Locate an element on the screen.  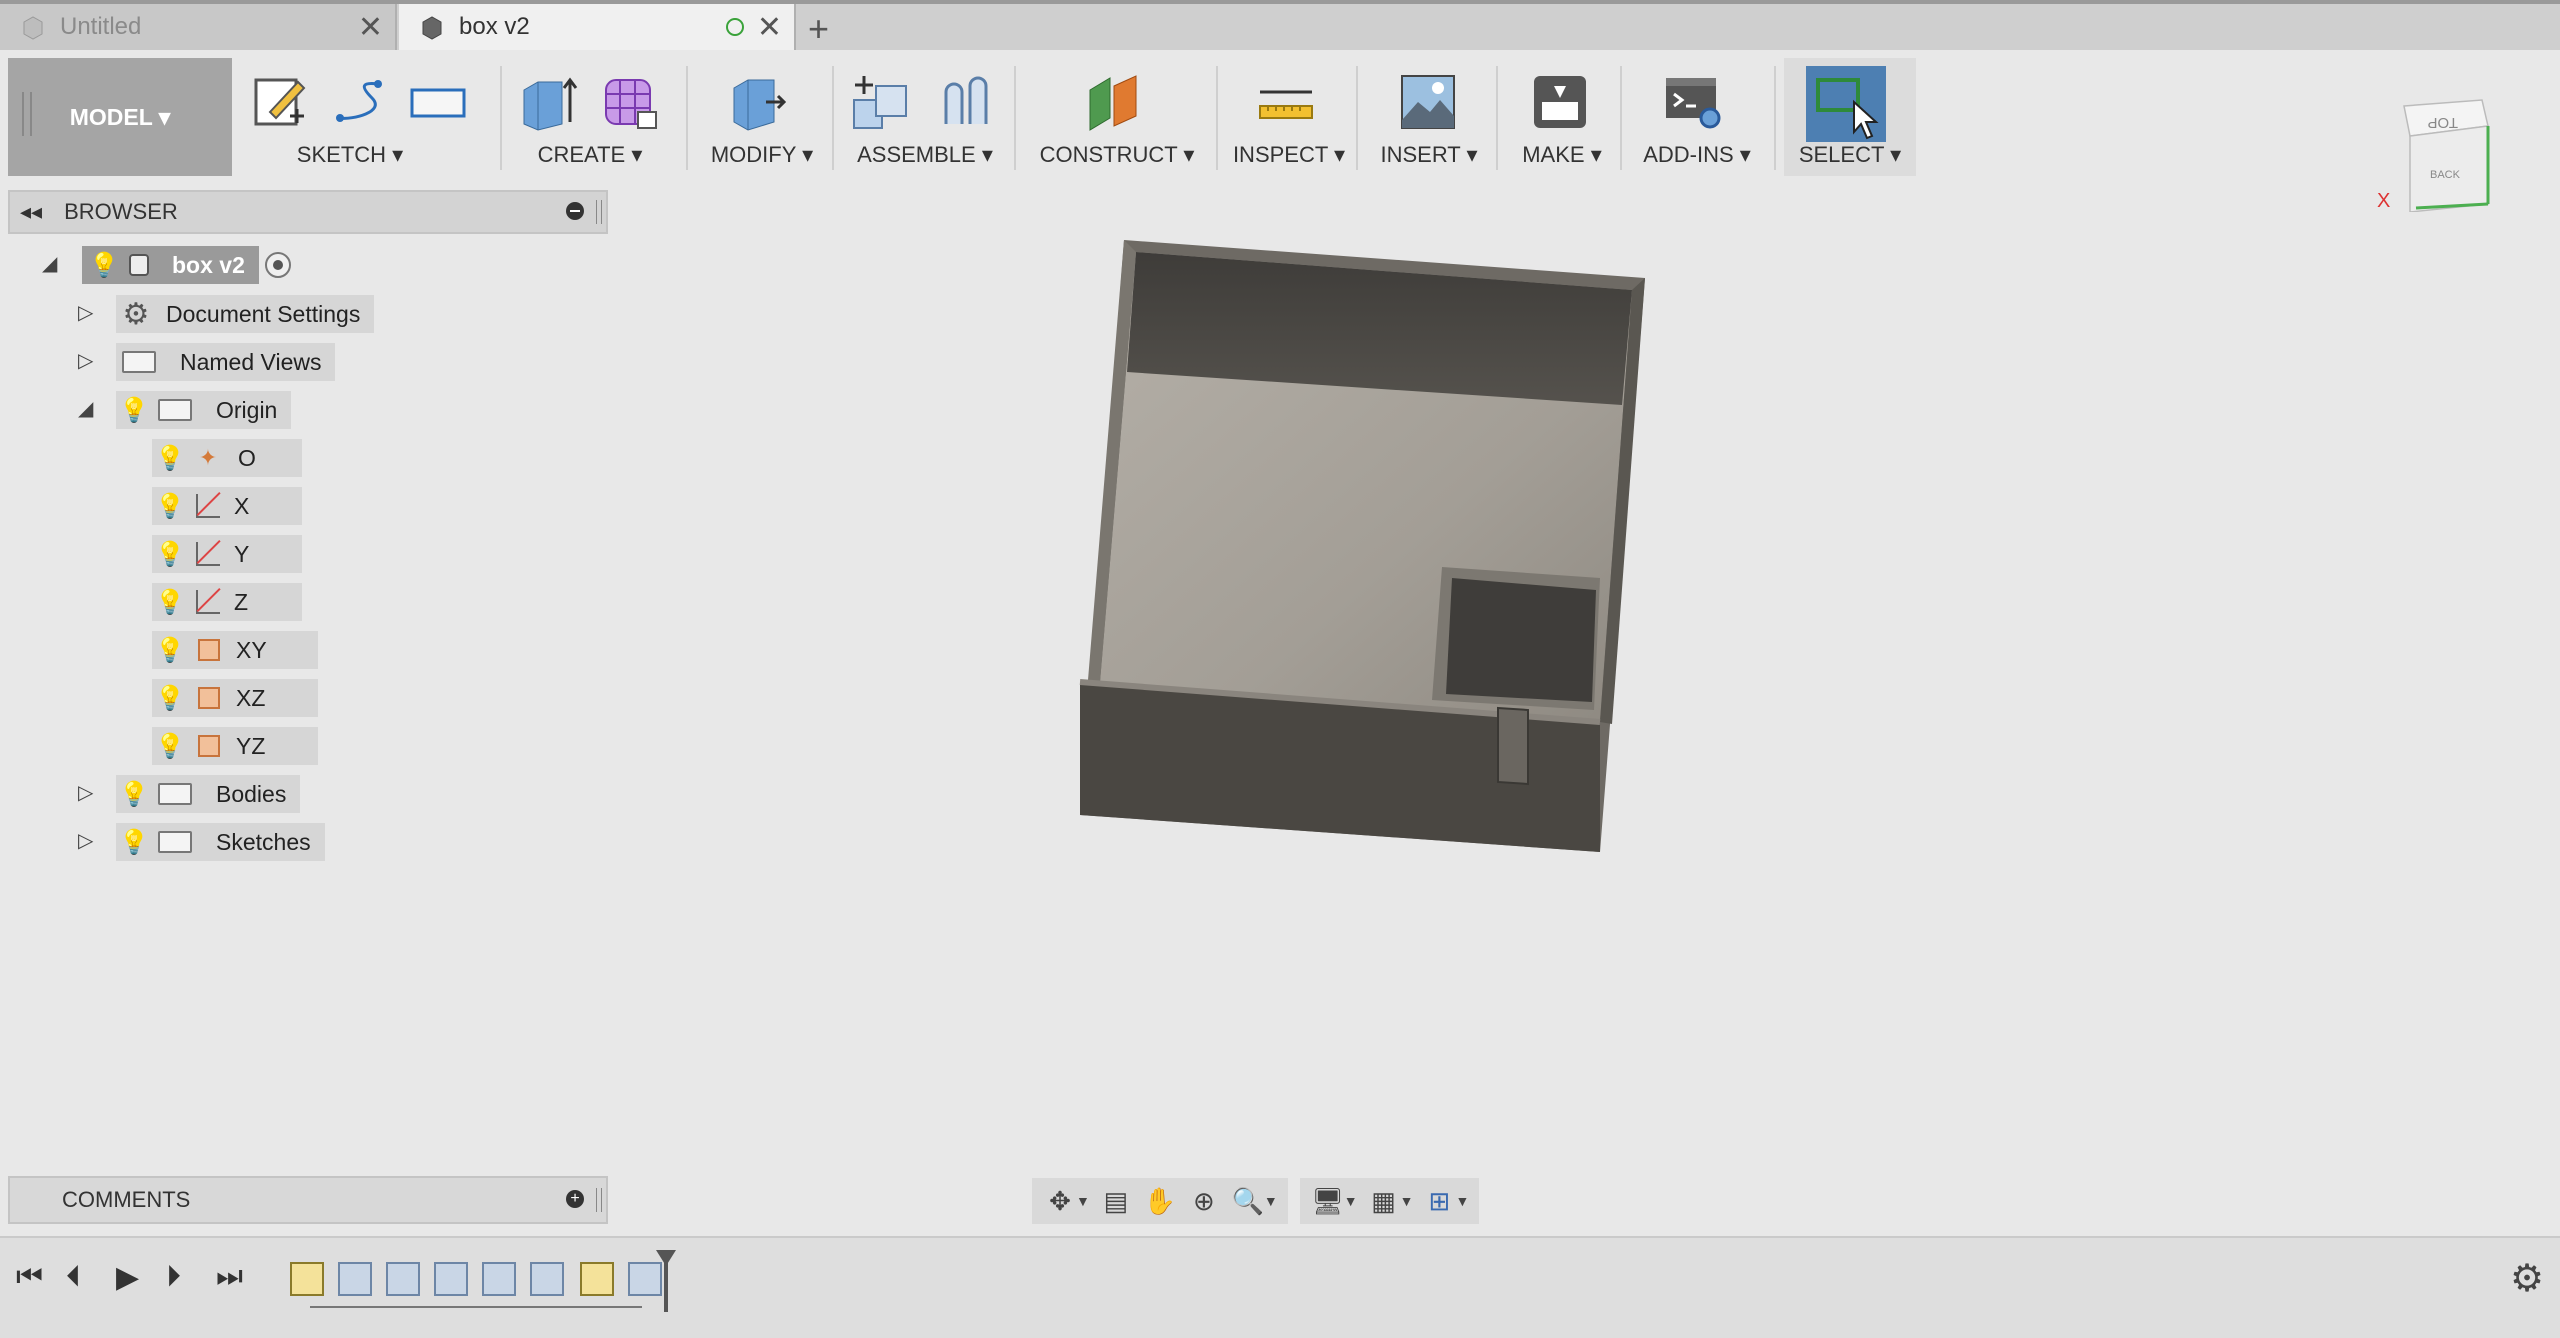
model-viewport is located at coordinates (1360, 550).